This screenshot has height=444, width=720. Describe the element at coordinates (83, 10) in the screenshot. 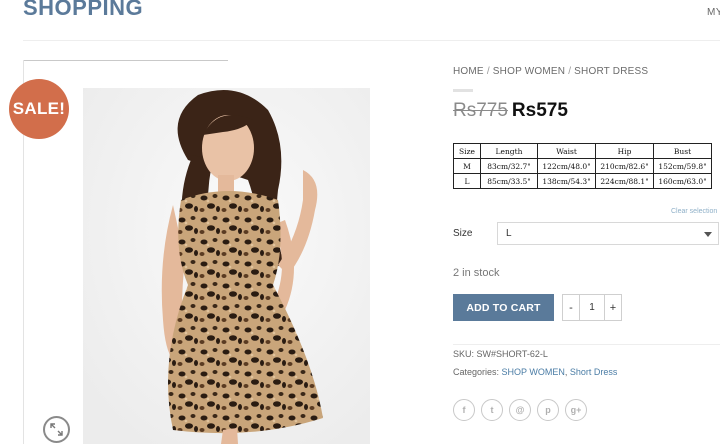

I see `site-logo: SHOPPING` at that location.